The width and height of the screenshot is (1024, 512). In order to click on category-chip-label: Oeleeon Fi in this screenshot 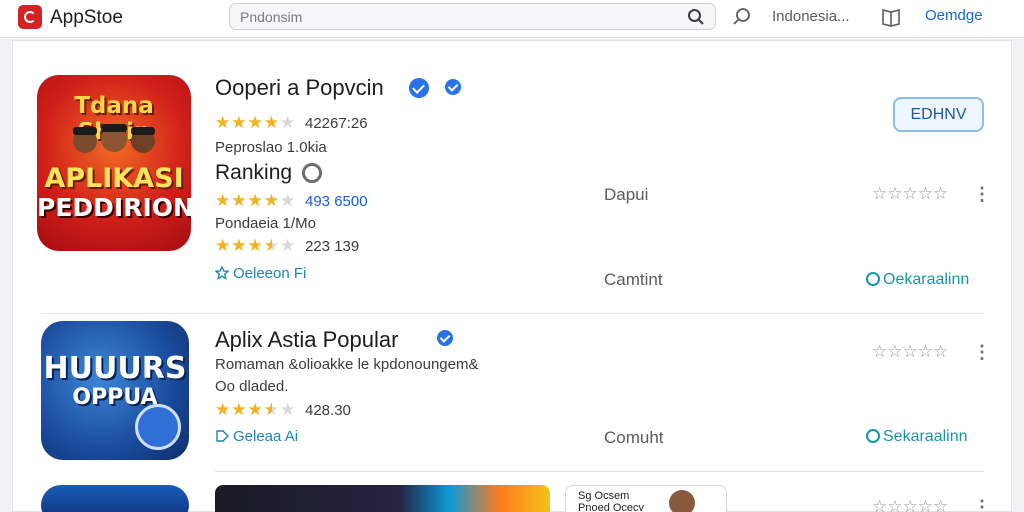, I will do `click(270, 273)`.